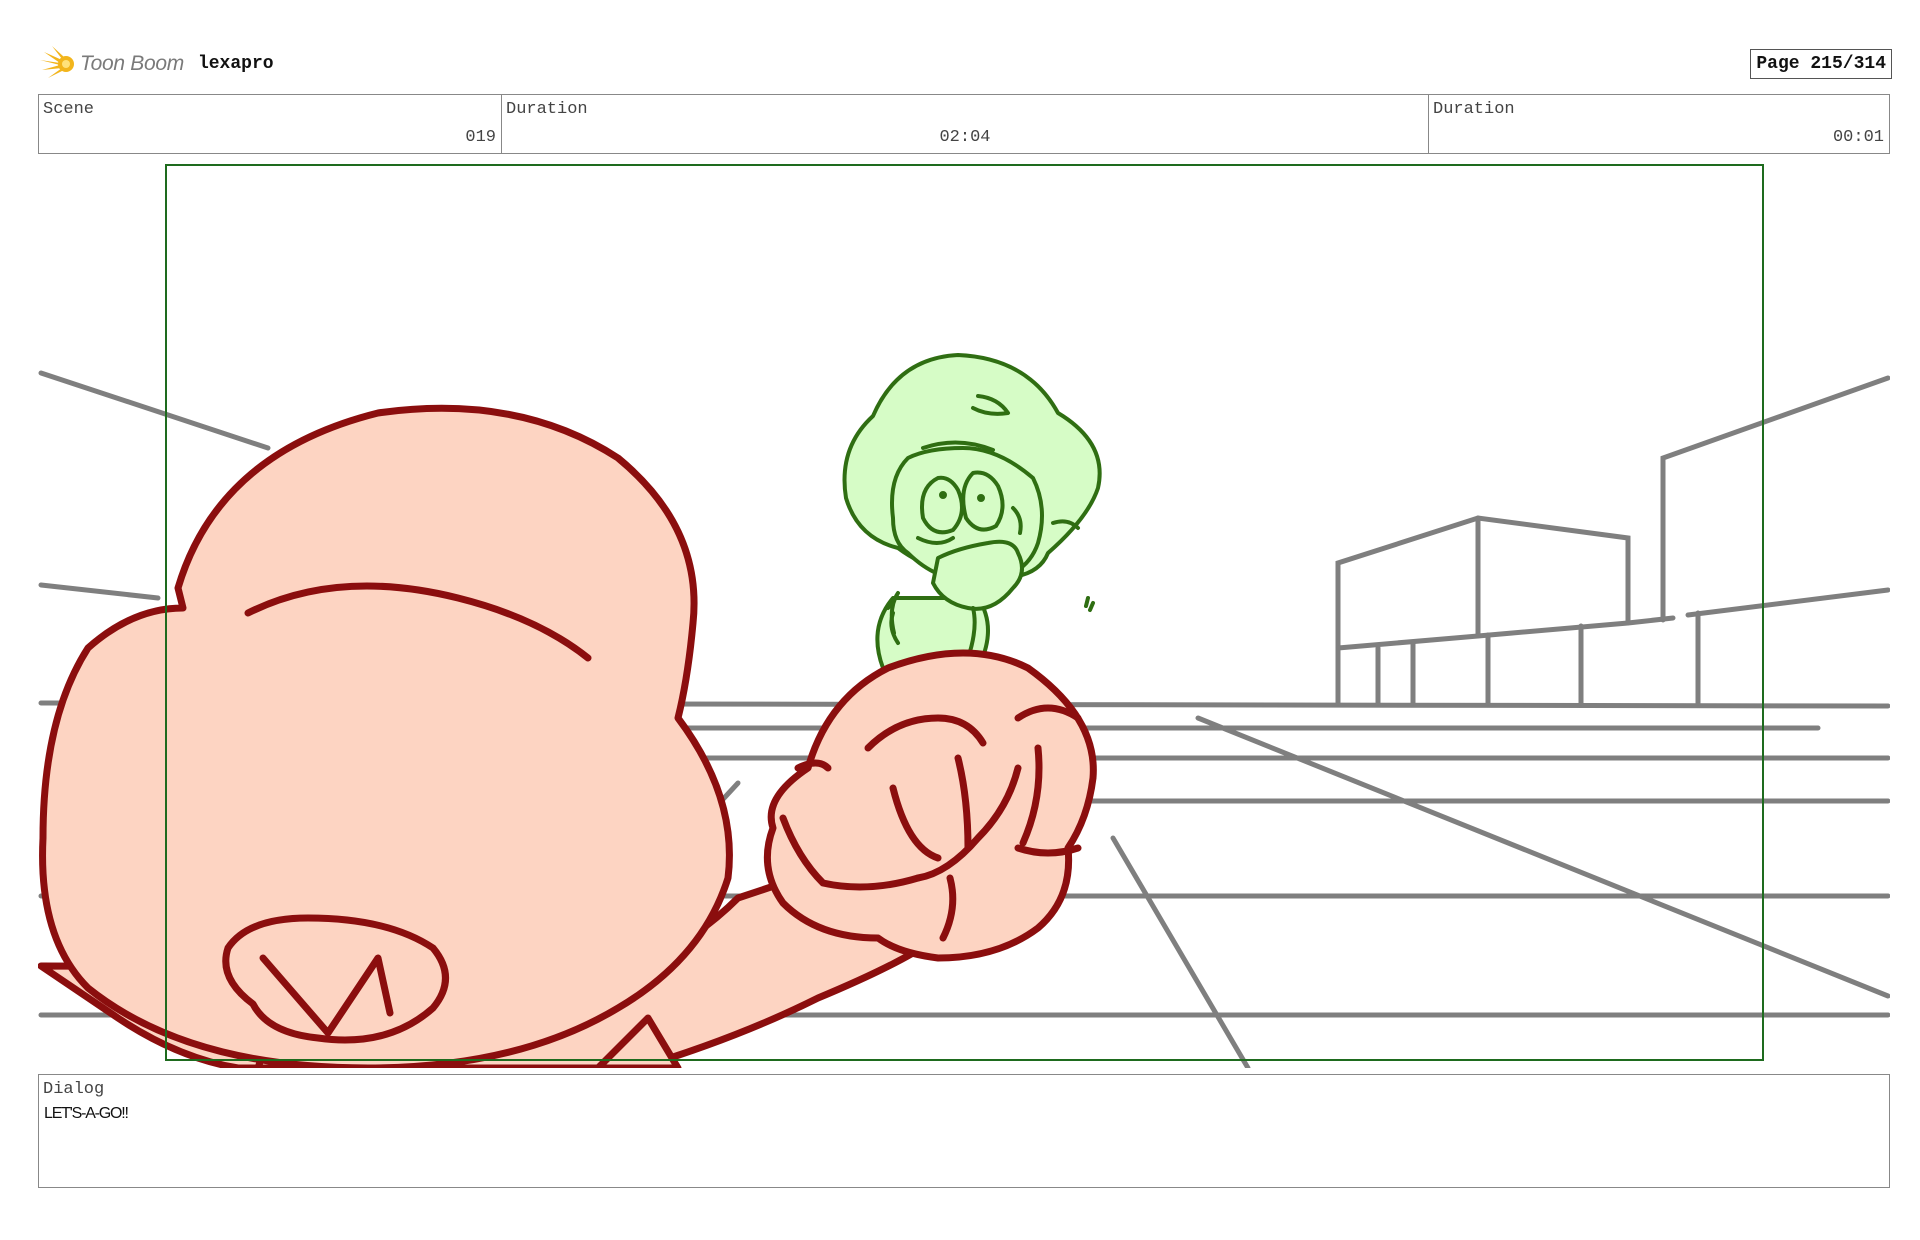 This screenshot has width=1920, height=1240. What do you see at coordinates (1858, 137) in the screenshot?
I see `panel-duration-value: 00:01` at bounding box center [1858, 137].